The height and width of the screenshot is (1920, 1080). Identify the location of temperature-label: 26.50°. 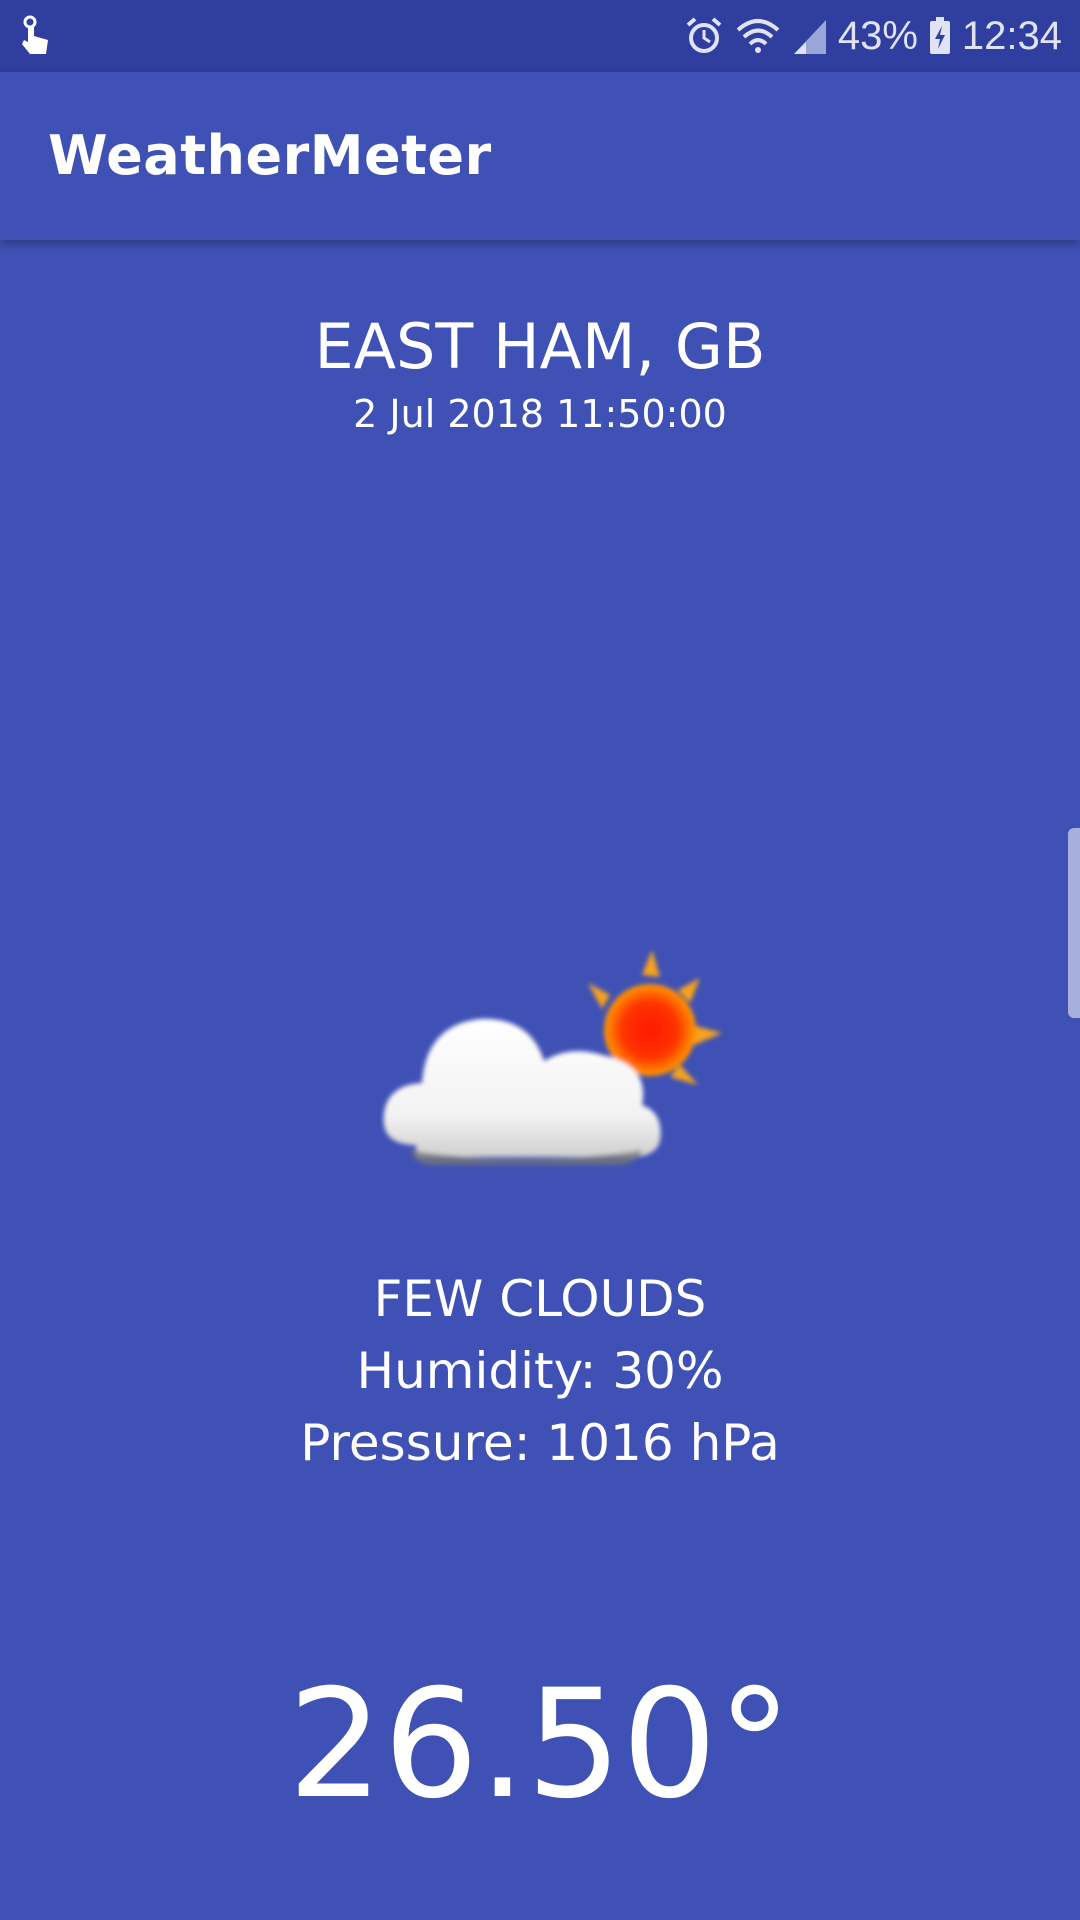
(540, 1745).